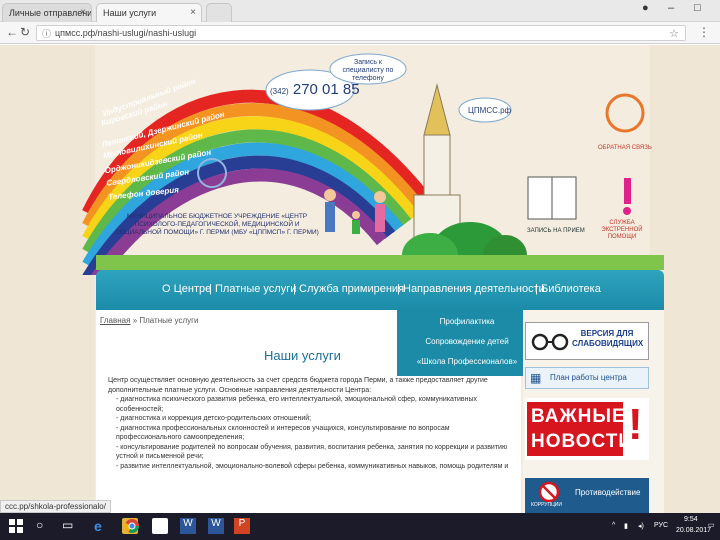  Describe the element at coordinates (302, 355) in the screenshot. I see `page-title: Наши услуги` at that location.